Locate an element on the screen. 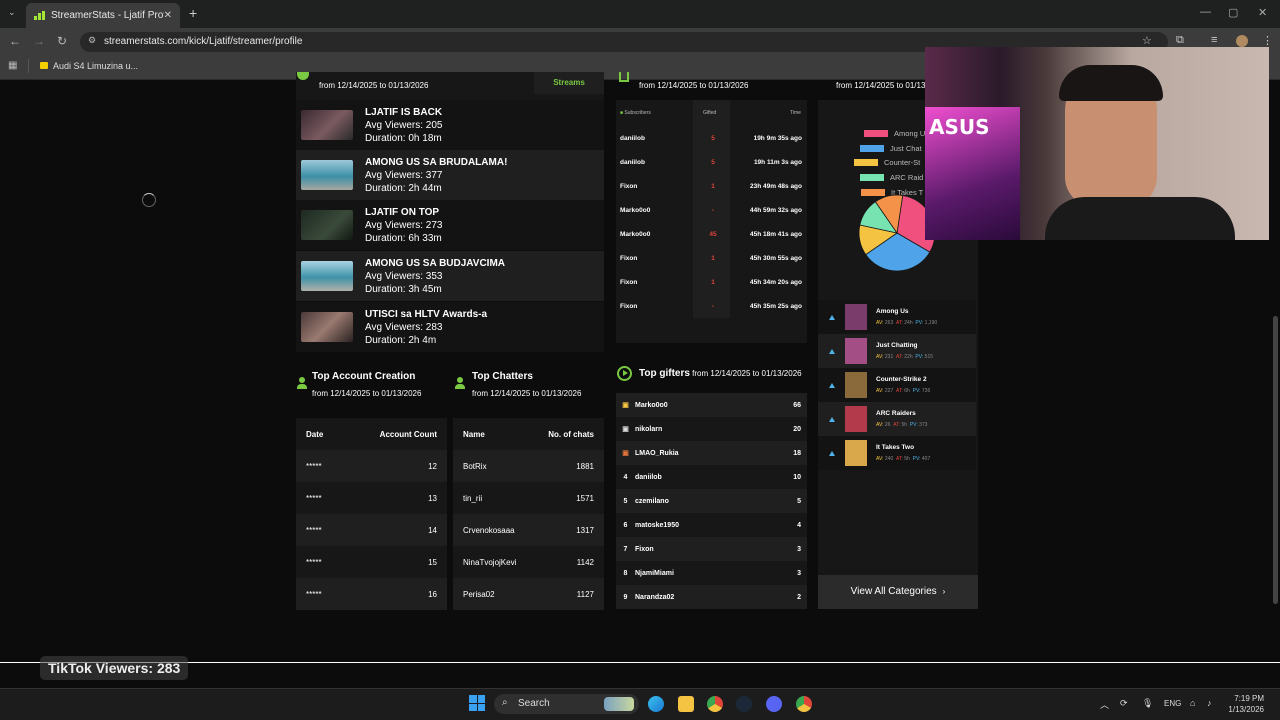 The height and width of the screenshot is (720, 1280). subs-icon is located at coordinates (624, 77).